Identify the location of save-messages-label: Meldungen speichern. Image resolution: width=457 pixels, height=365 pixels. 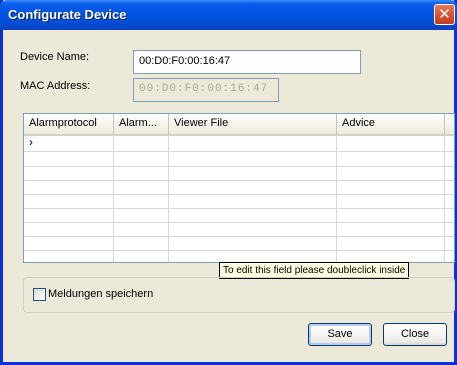
(100, 294).